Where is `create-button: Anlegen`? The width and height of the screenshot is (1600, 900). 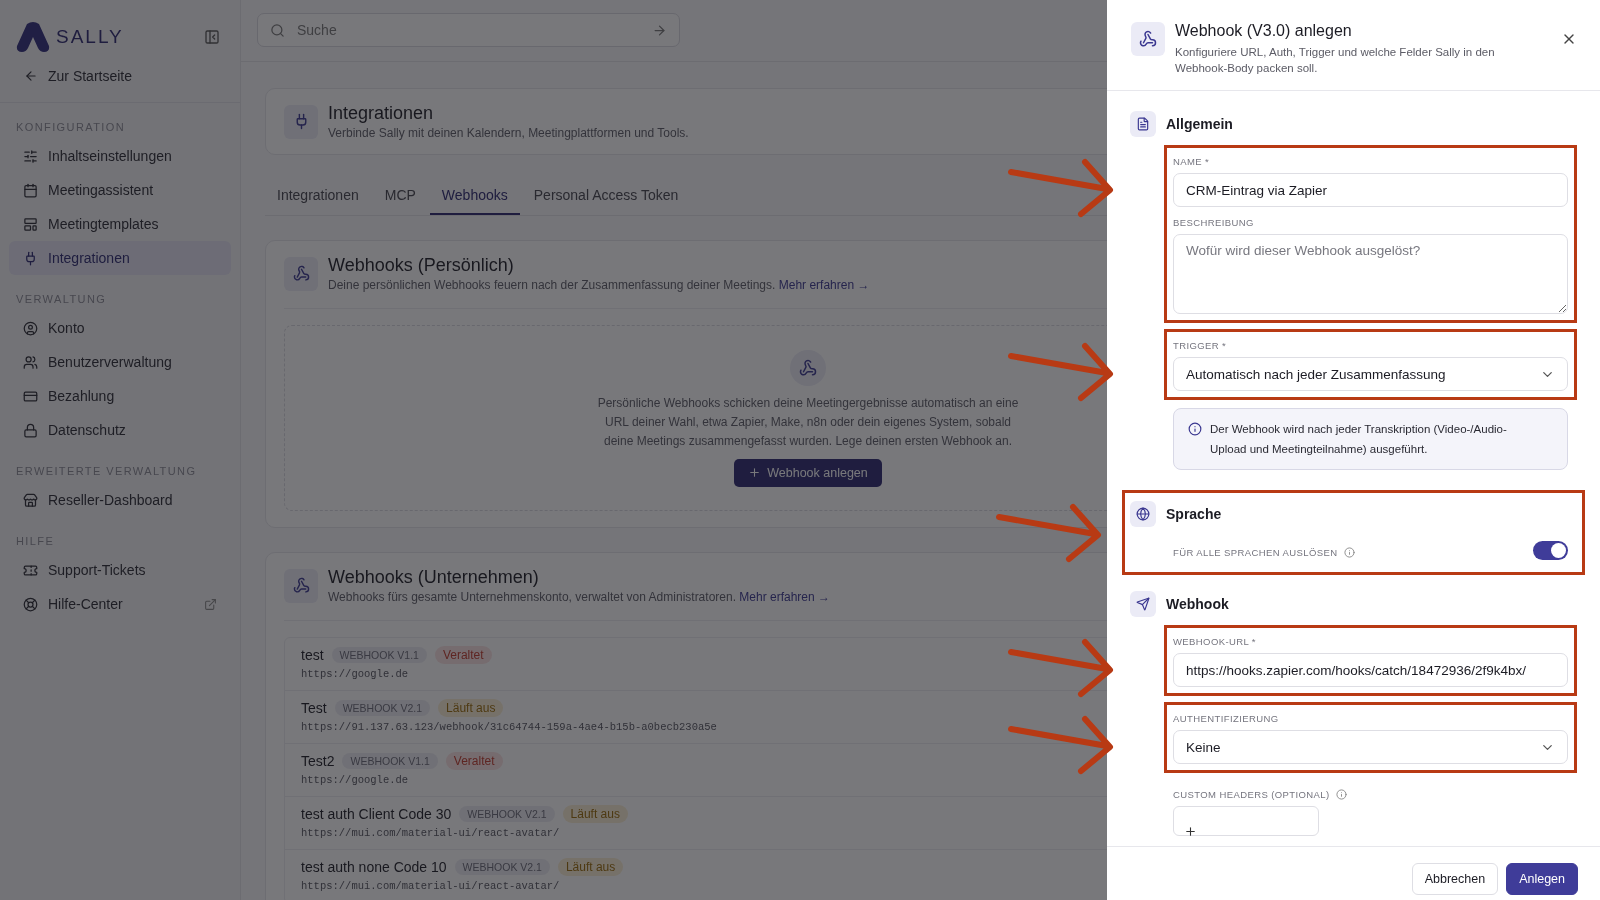
create-button: Anlegen is located at coordinates (1542, 878).